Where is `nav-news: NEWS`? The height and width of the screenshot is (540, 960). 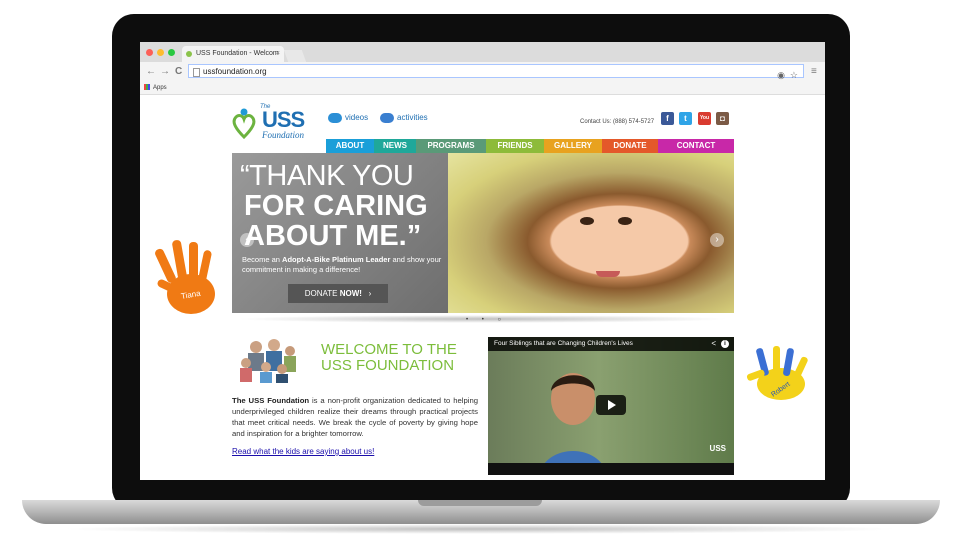
nav-news: NEWS is located at coordinates (395, 146).